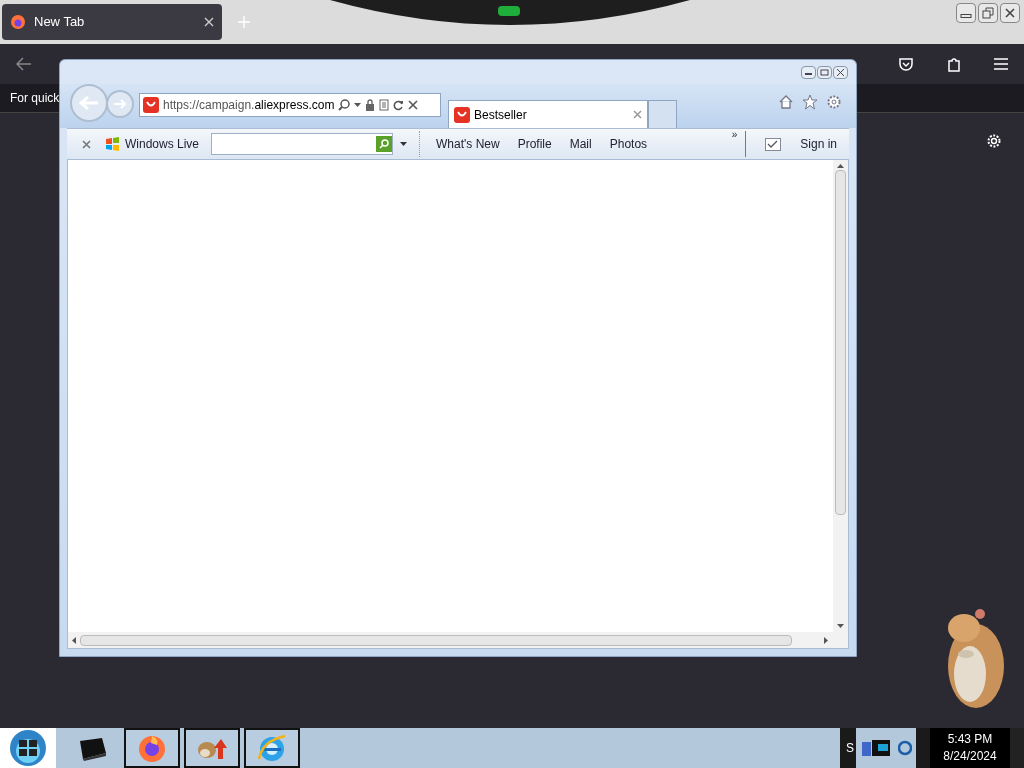 This screenshot has height=768, width=1024. Describe the element at coordinates (60, 22) in the screenshot. I see `tab-title: New Tab` at that location.